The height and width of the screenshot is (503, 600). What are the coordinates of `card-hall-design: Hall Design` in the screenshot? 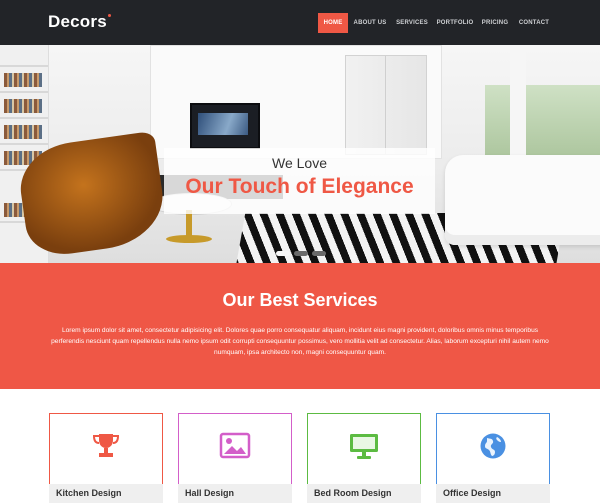 It's located at (235, 458).